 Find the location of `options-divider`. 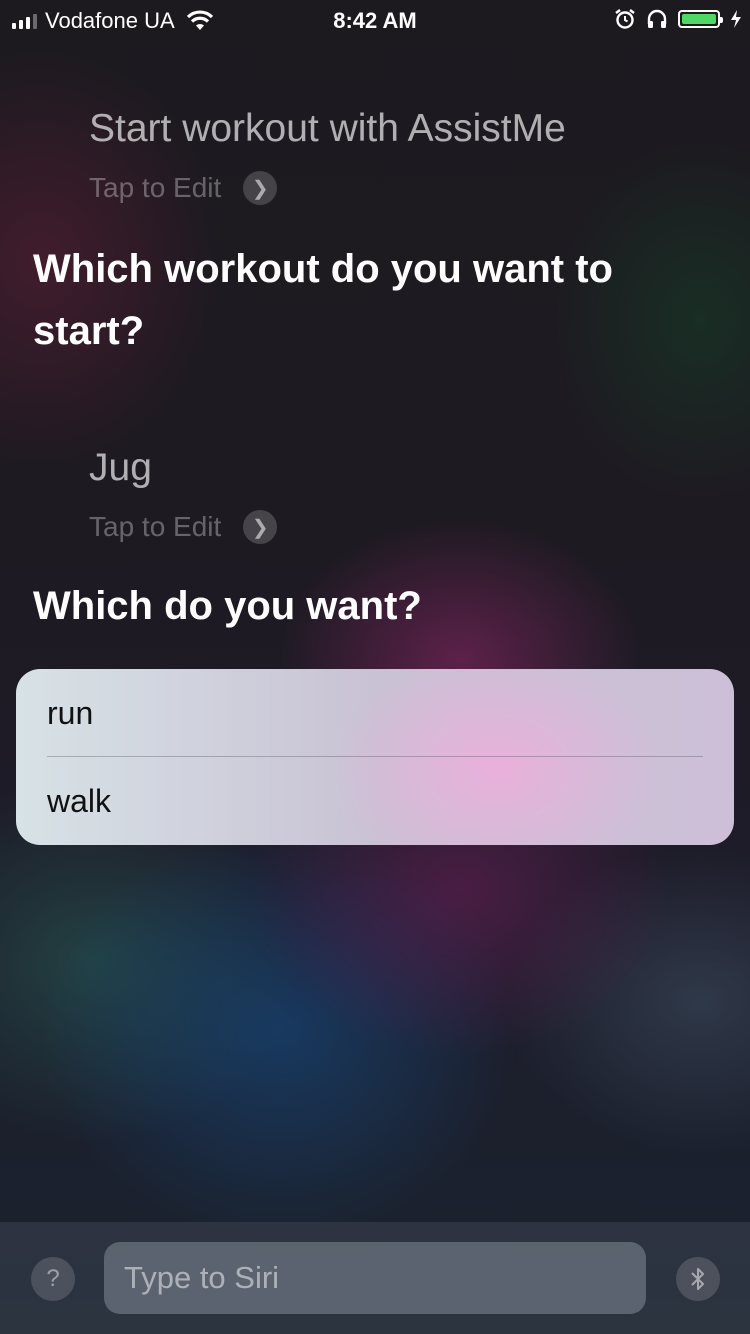

options-divider is located at coordinates (375, 756).